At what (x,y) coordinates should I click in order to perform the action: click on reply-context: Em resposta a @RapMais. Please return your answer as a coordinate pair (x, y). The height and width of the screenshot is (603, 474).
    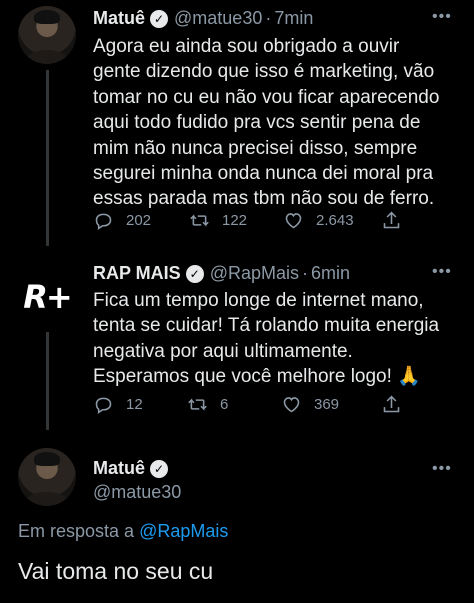
    Looking at the image, I should click on (123, 531).